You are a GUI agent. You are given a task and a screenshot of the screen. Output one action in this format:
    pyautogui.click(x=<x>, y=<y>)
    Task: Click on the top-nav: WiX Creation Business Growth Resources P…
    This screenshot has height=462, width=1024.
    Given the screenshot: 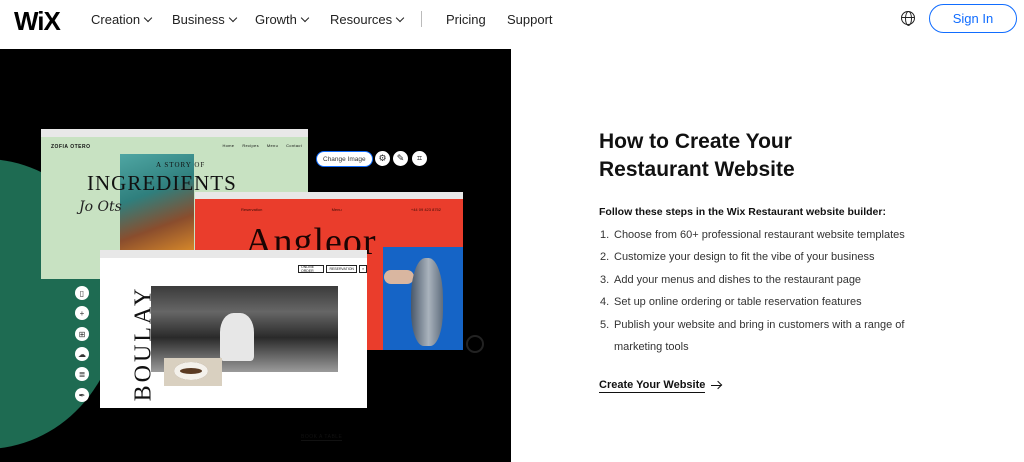 What is the action you would take?
    pyautogui.click(x=512, y=22)
    